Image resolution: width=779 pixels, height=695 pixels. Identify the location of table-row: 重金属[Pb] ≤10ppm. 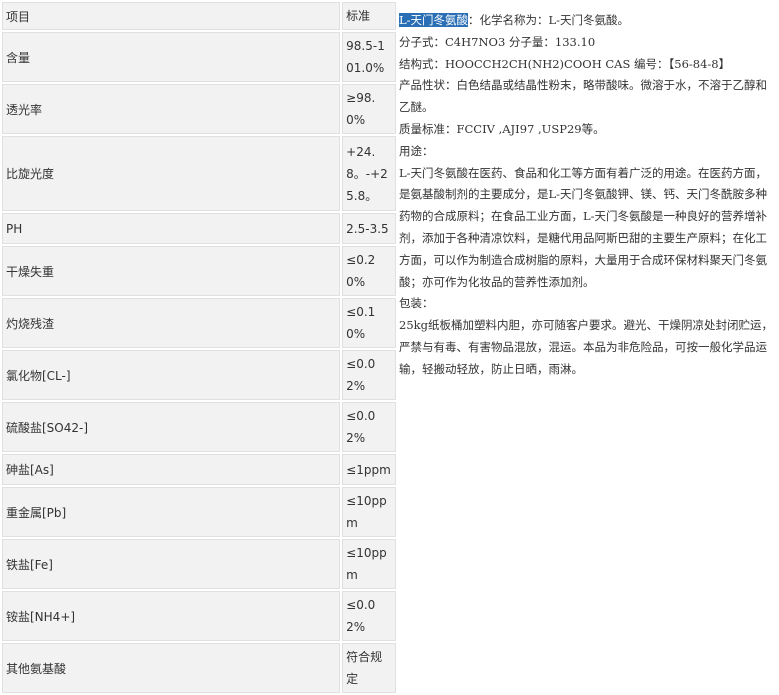
(199, 512).